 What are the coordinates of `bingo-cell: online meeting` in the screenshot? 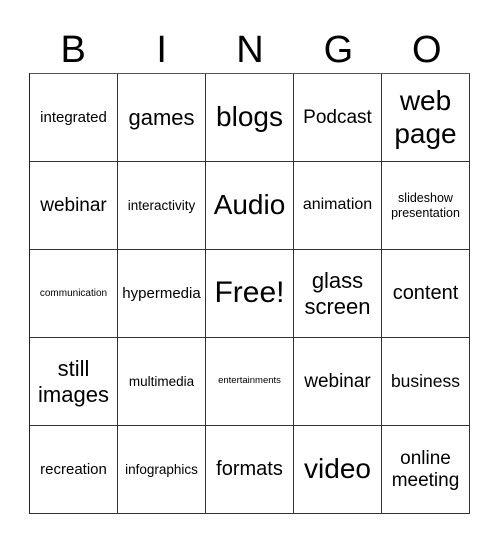 It's located at (426, 470).